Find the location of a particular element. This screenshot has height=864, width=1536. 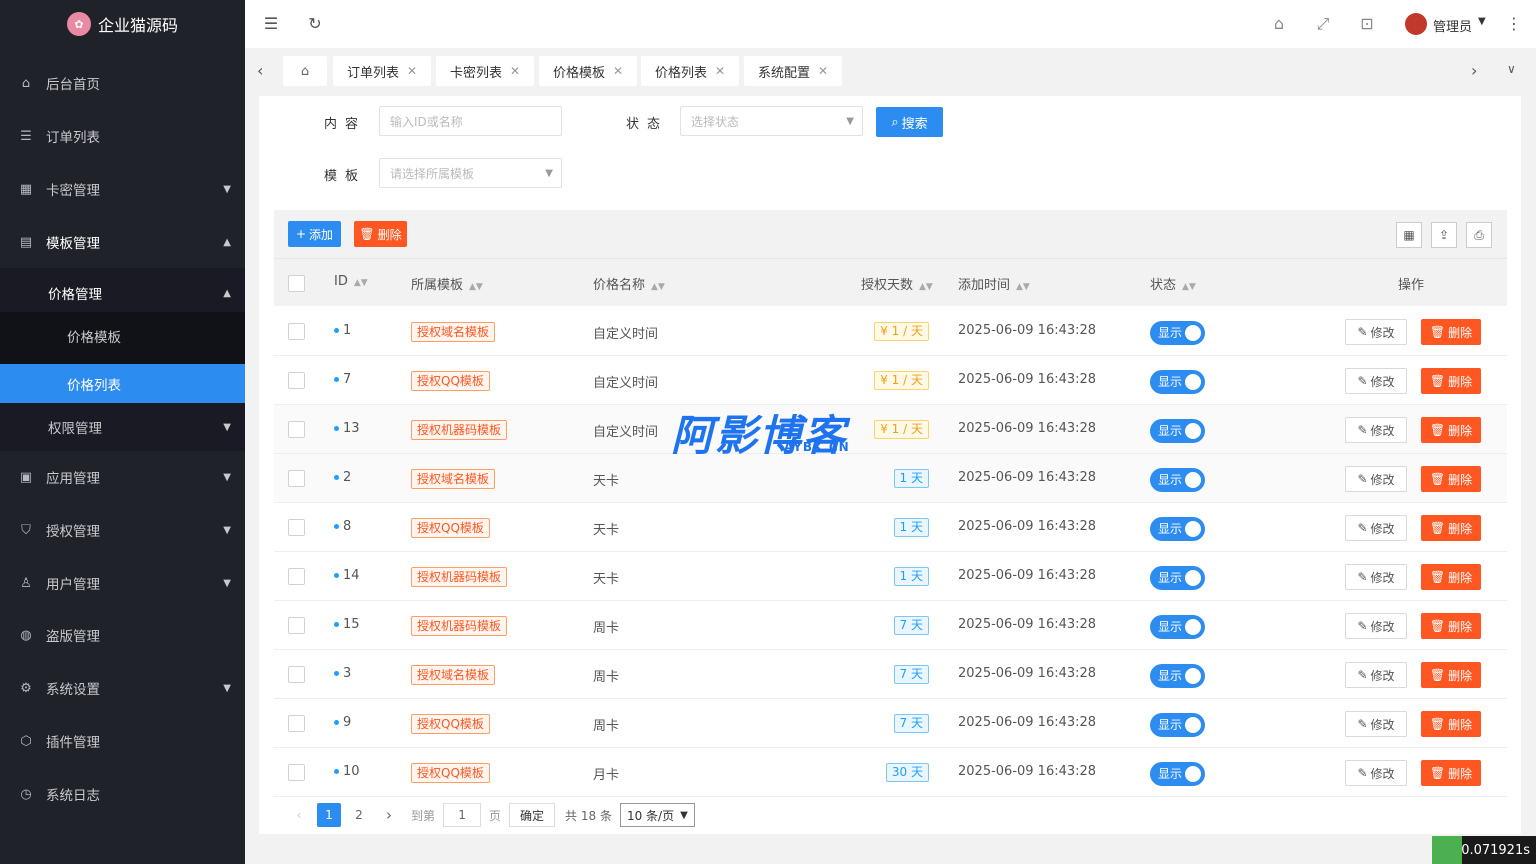

status-select: 选择状态 ▼ is located at coordinates (771, 121).